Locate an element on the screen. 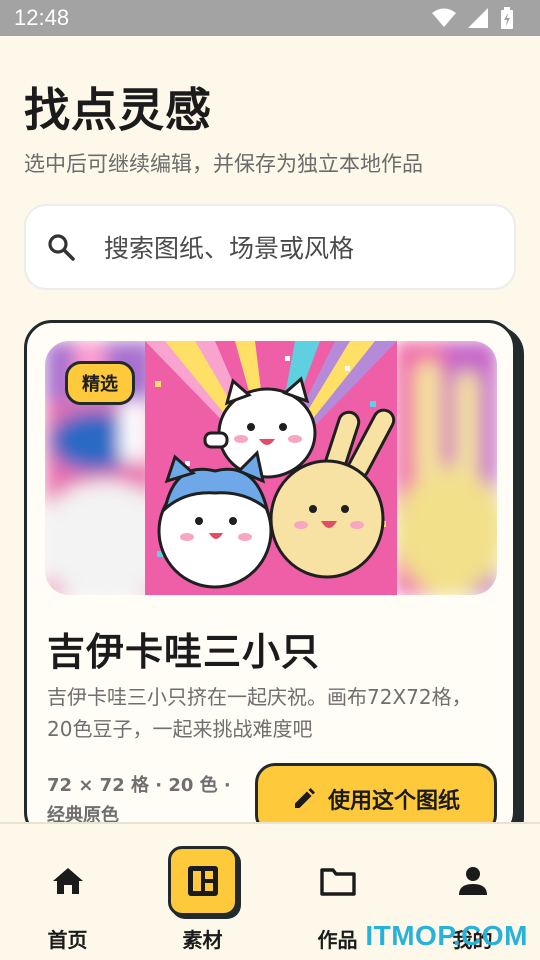 The image size is (540, 960). folder-icon is located at coordinates (337, 882).